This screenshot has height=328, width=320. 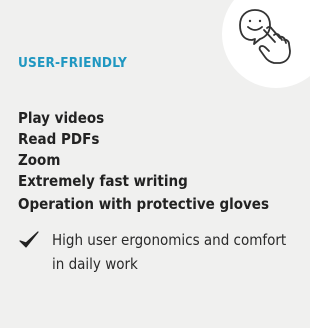 What do you see at coordinates (39, 160) in the screenshot?
I see `feature-item-zoom: Zoom` at bounding box center [39, 160].